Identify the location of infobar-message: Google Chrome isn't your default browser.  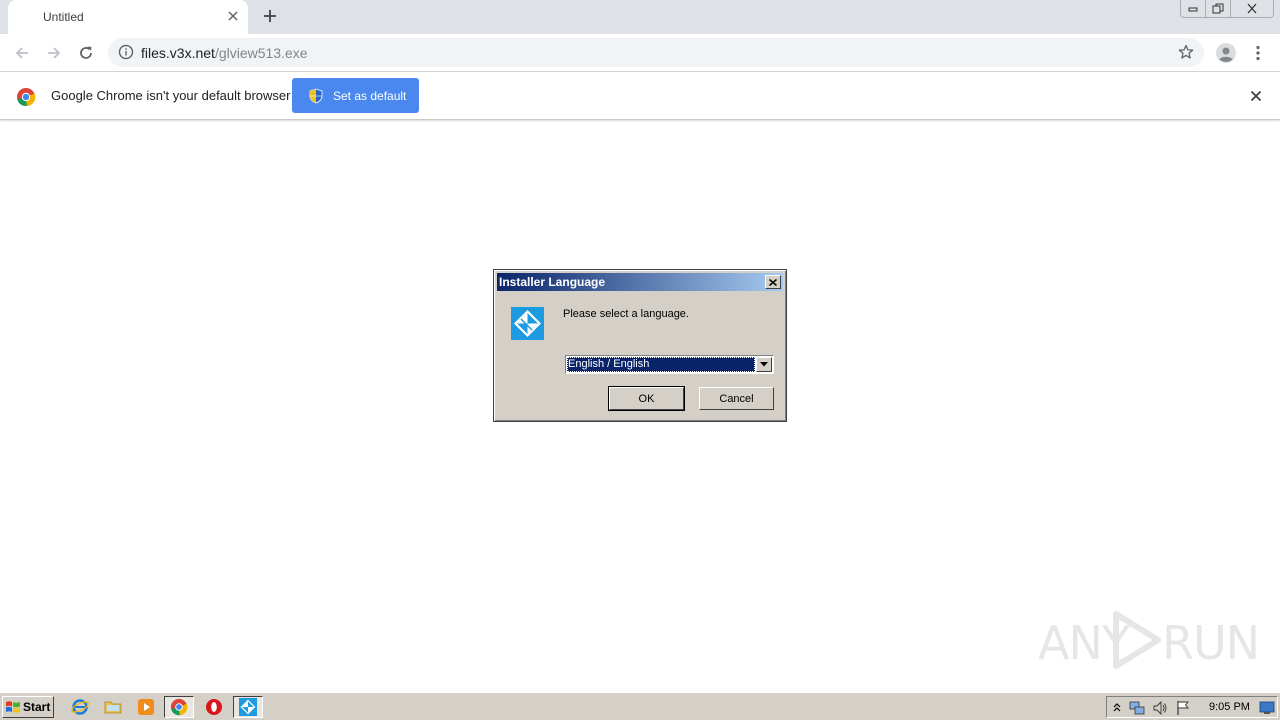
(171, 95).